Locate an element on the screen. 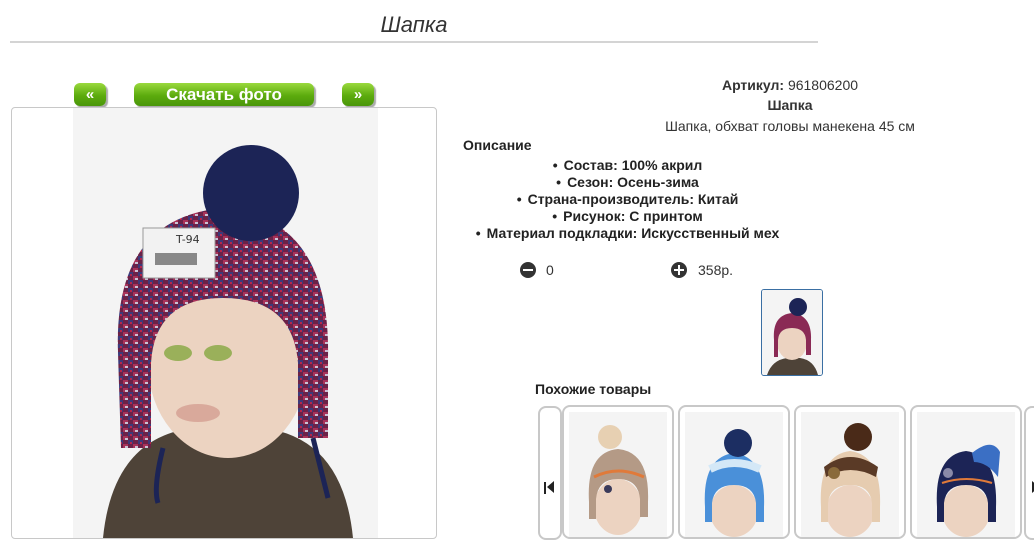 The width and height of the screenshot is (1034, 540). thumbnail-image is located at coordinates (792, 332).